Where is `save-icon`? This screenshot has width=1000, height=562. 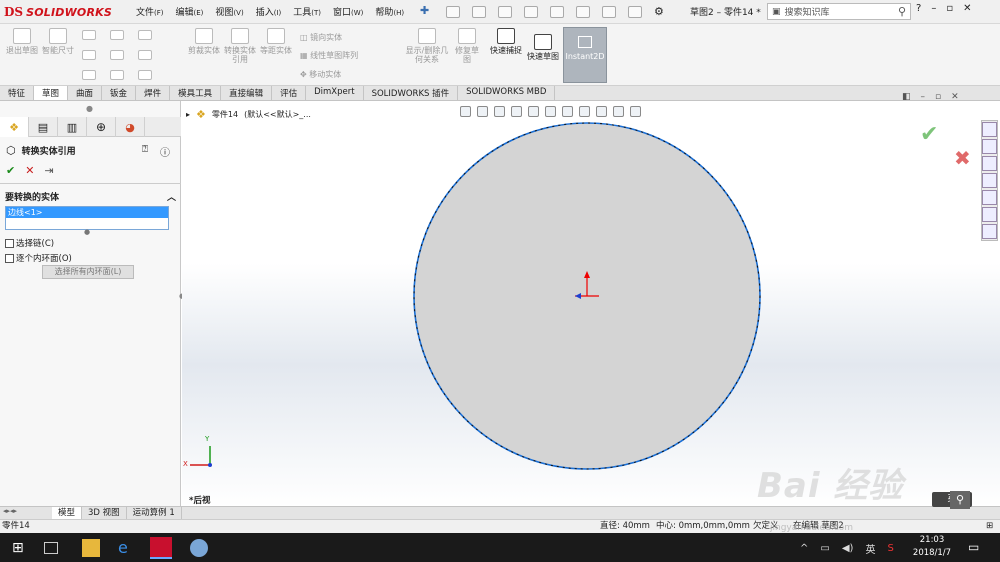 save-icon is located at coordinates (505, 11).